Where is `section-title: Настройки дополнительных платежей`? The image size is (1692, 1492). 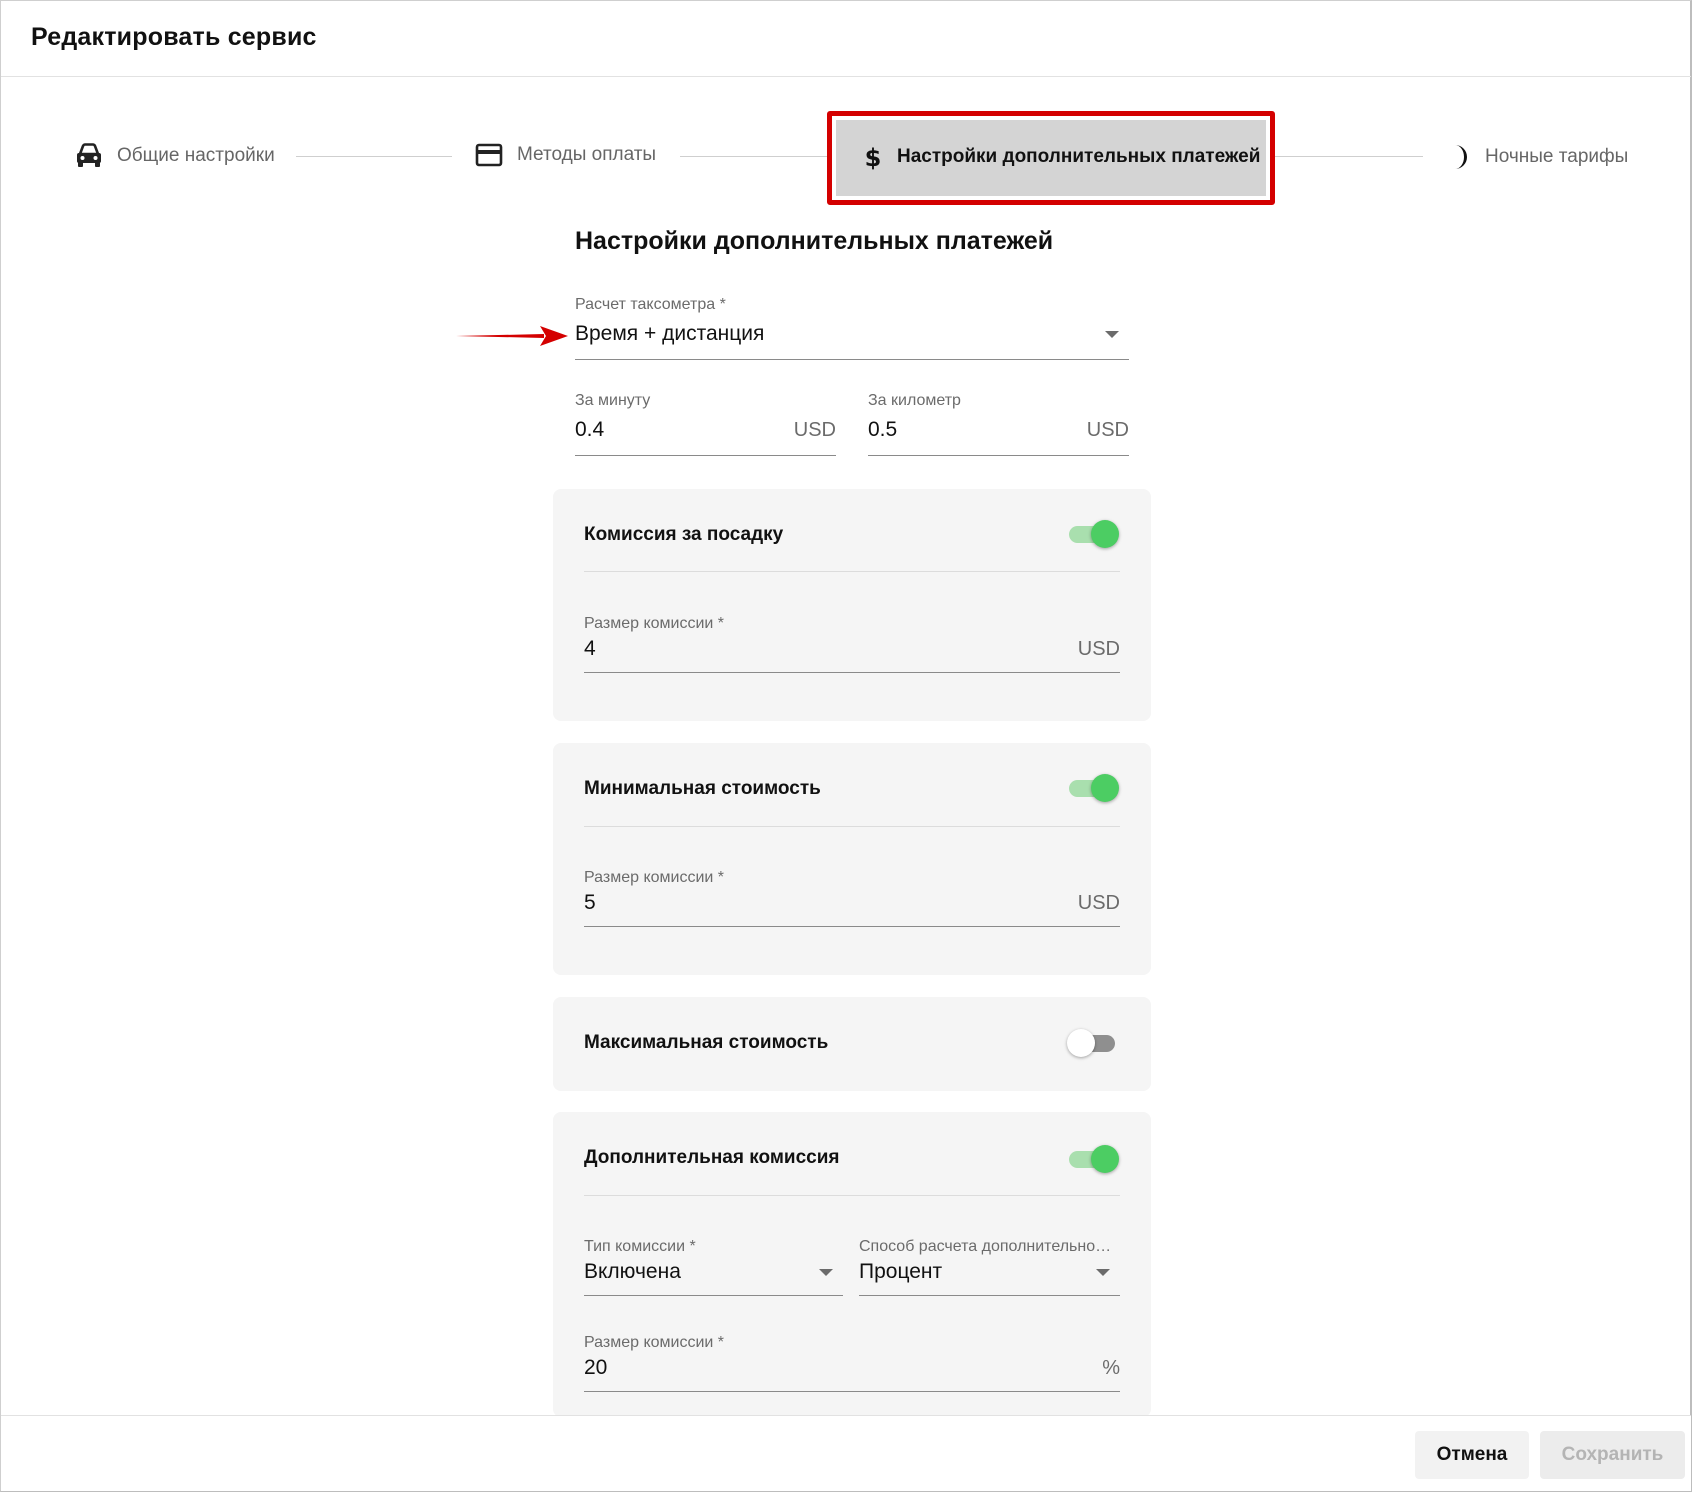 section-title: Настройки дополнительных платежей is located at coordinates (814, 241).